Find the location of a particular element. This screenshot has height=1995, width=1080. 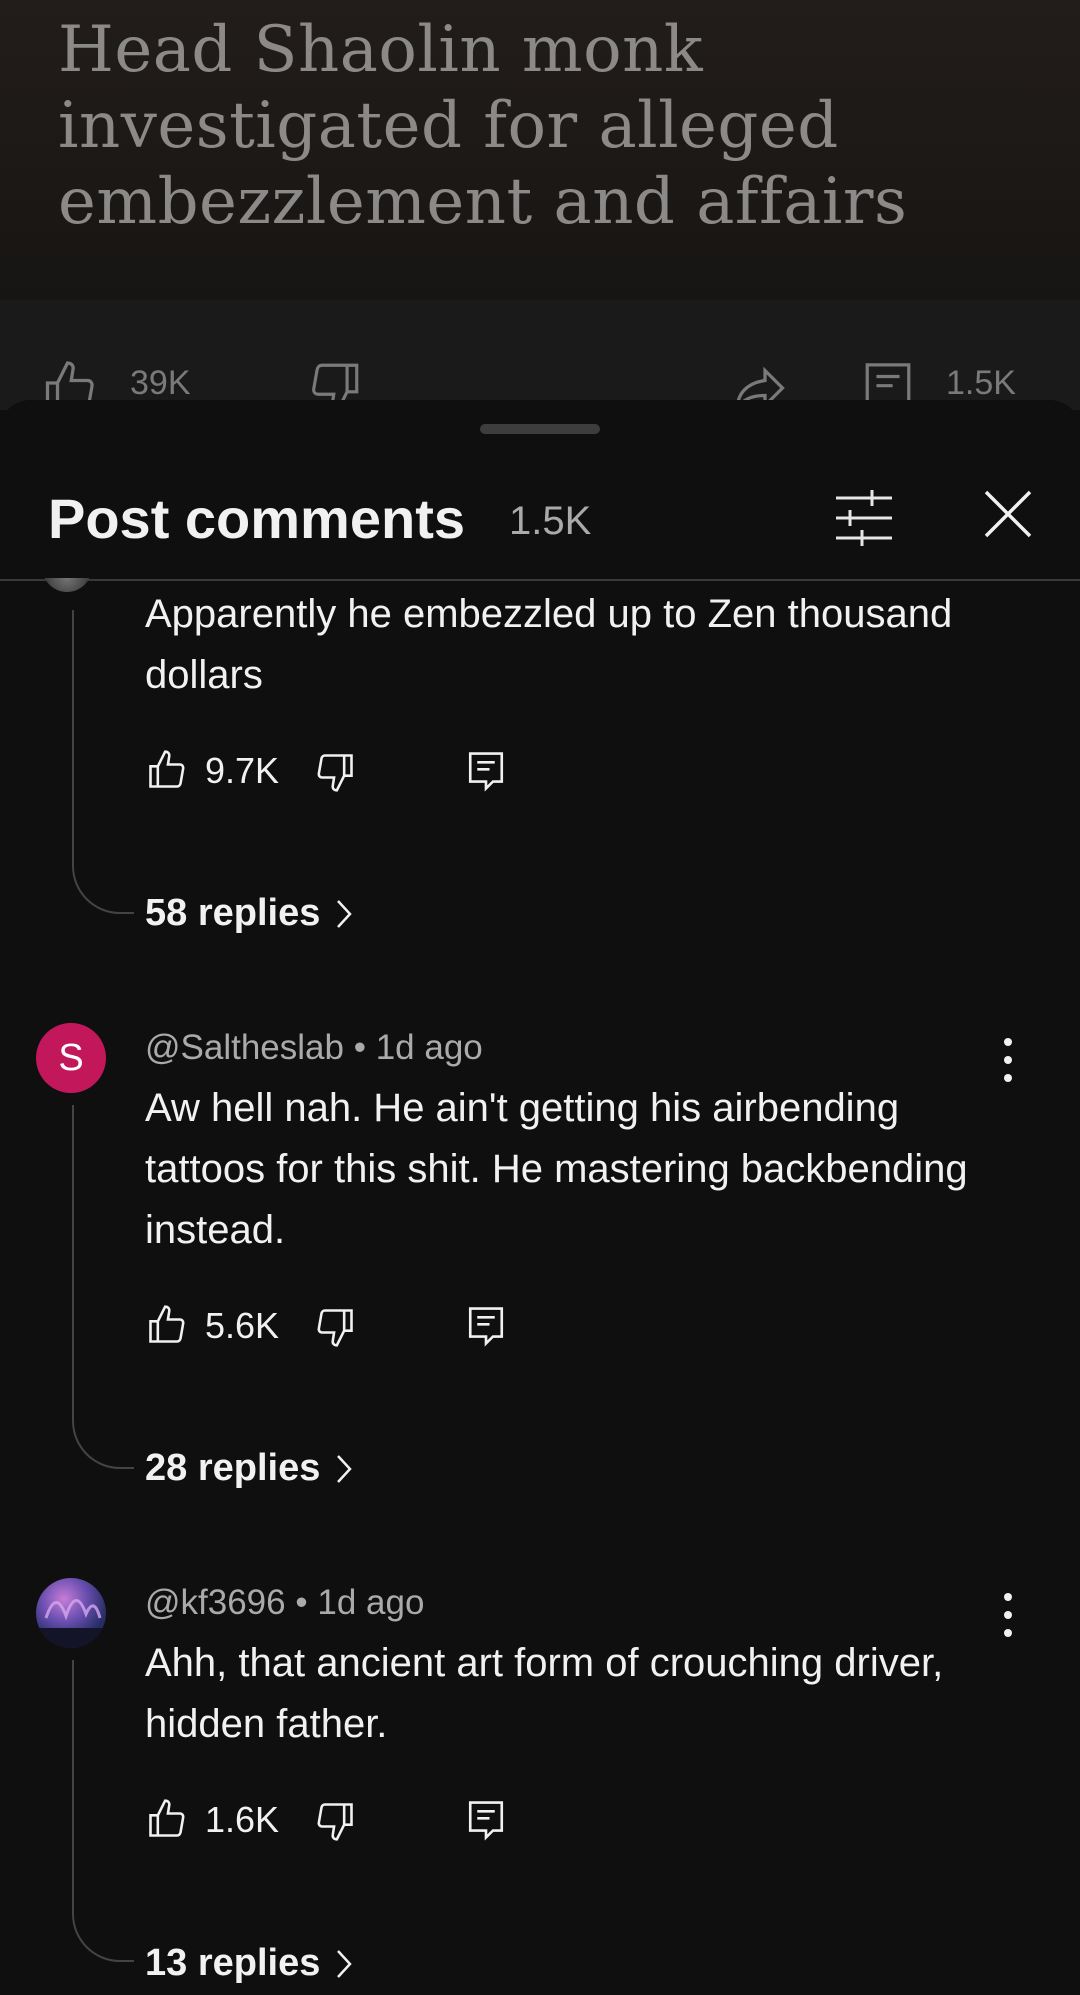

sheet-drag-handle is located at coordinates (540, 429).